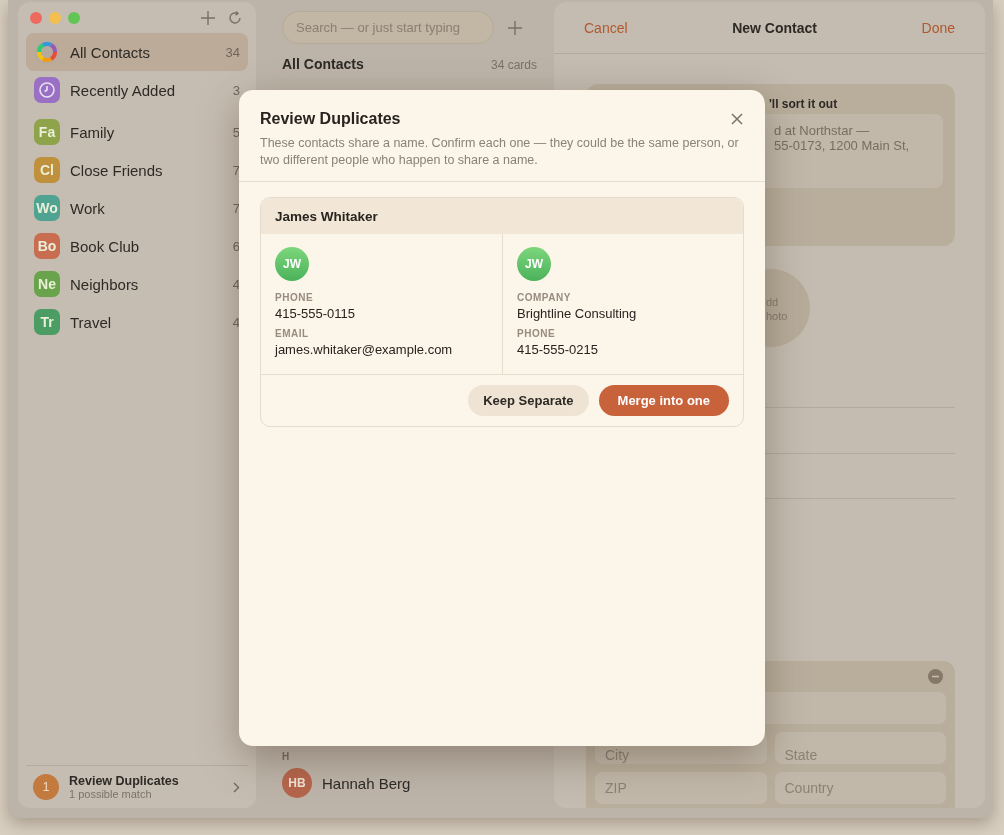 The image size is (1004, 835). I want to click on group-initials-icon: Ne, so click(47, 284).